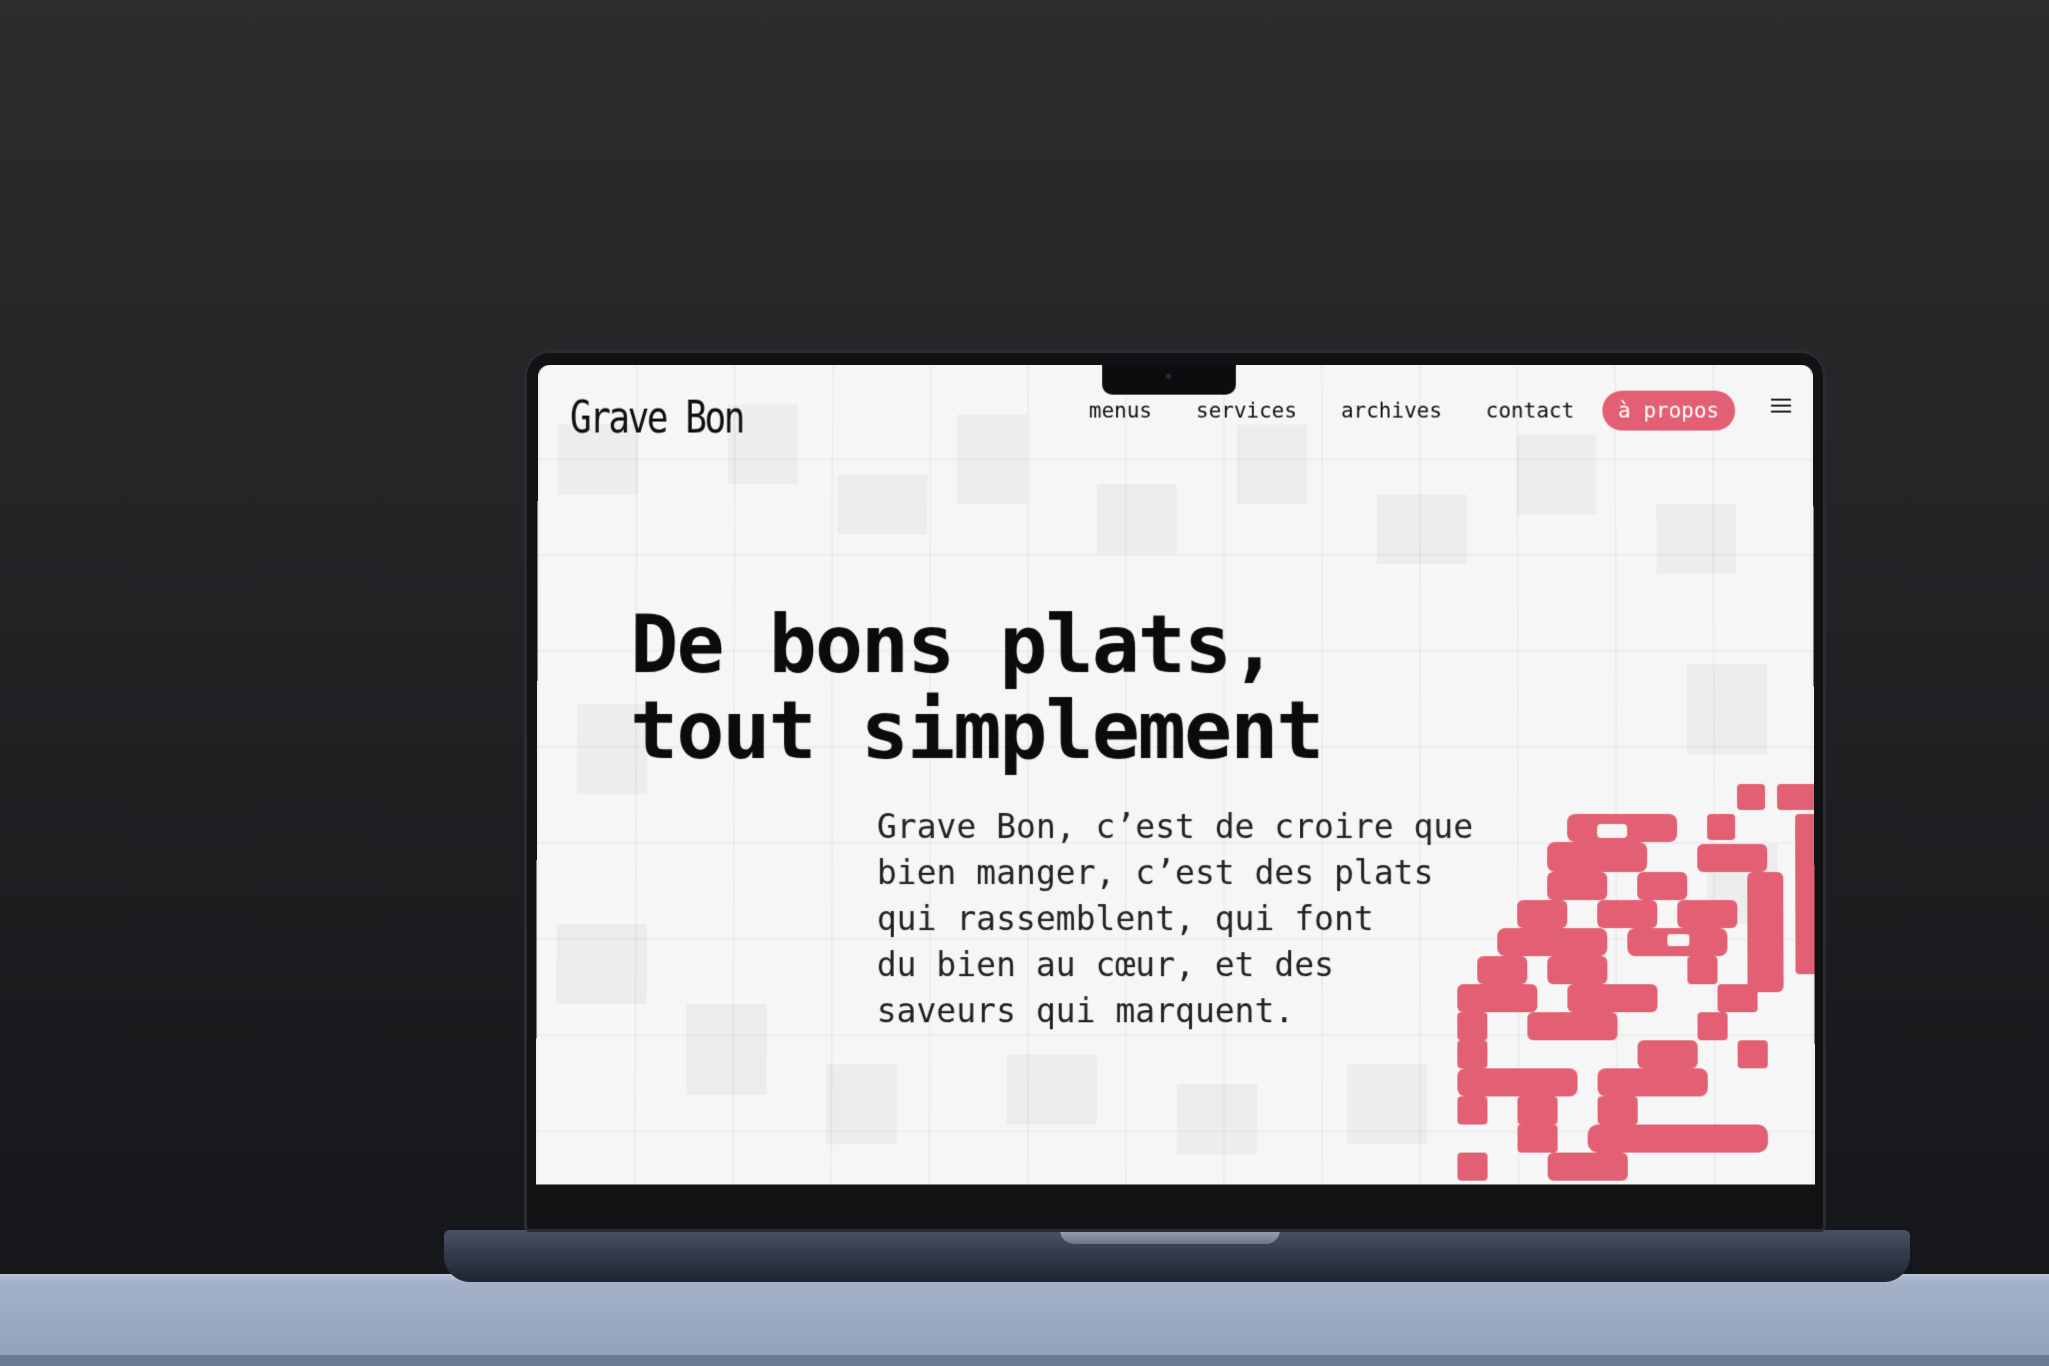 The height and width of the screenshot is (1366, 2049). I want to click on intro-line: du bien au cœur, et des, so click(1105, 965).